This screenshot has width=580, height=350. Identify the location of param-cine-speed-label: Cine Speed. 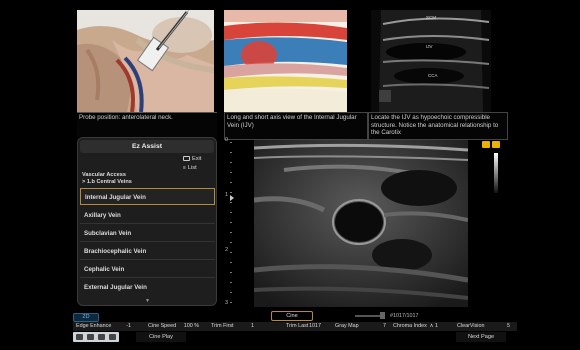
(162, 326).